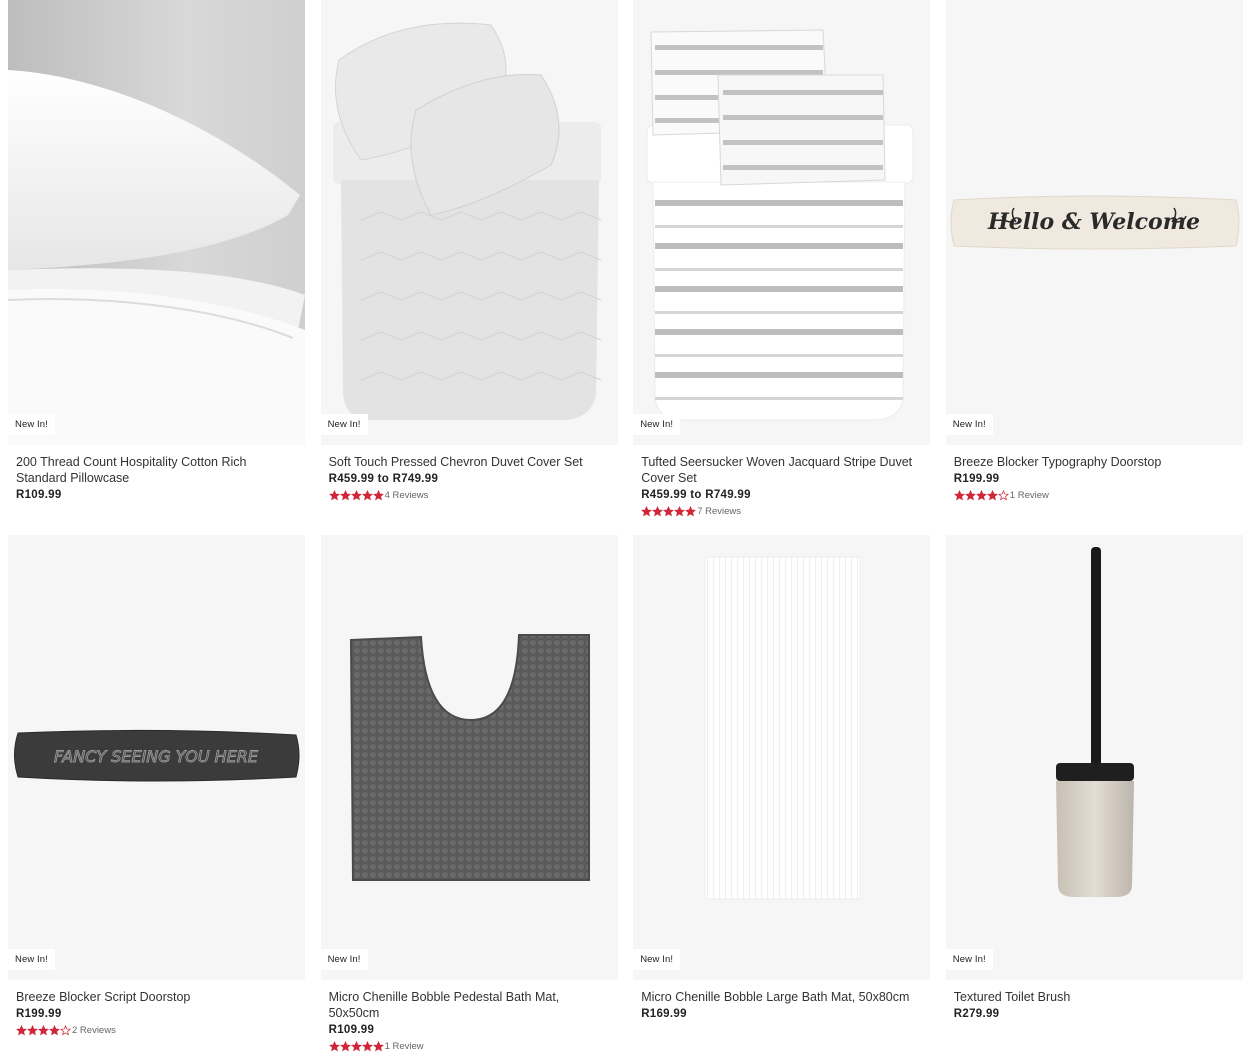 This screenshot has height=1054, width=1250. What do you see at coordinates (781, 511) in the screenshot?
I see `product-rating: 7 Reviews` at bounding box center [781, 511].